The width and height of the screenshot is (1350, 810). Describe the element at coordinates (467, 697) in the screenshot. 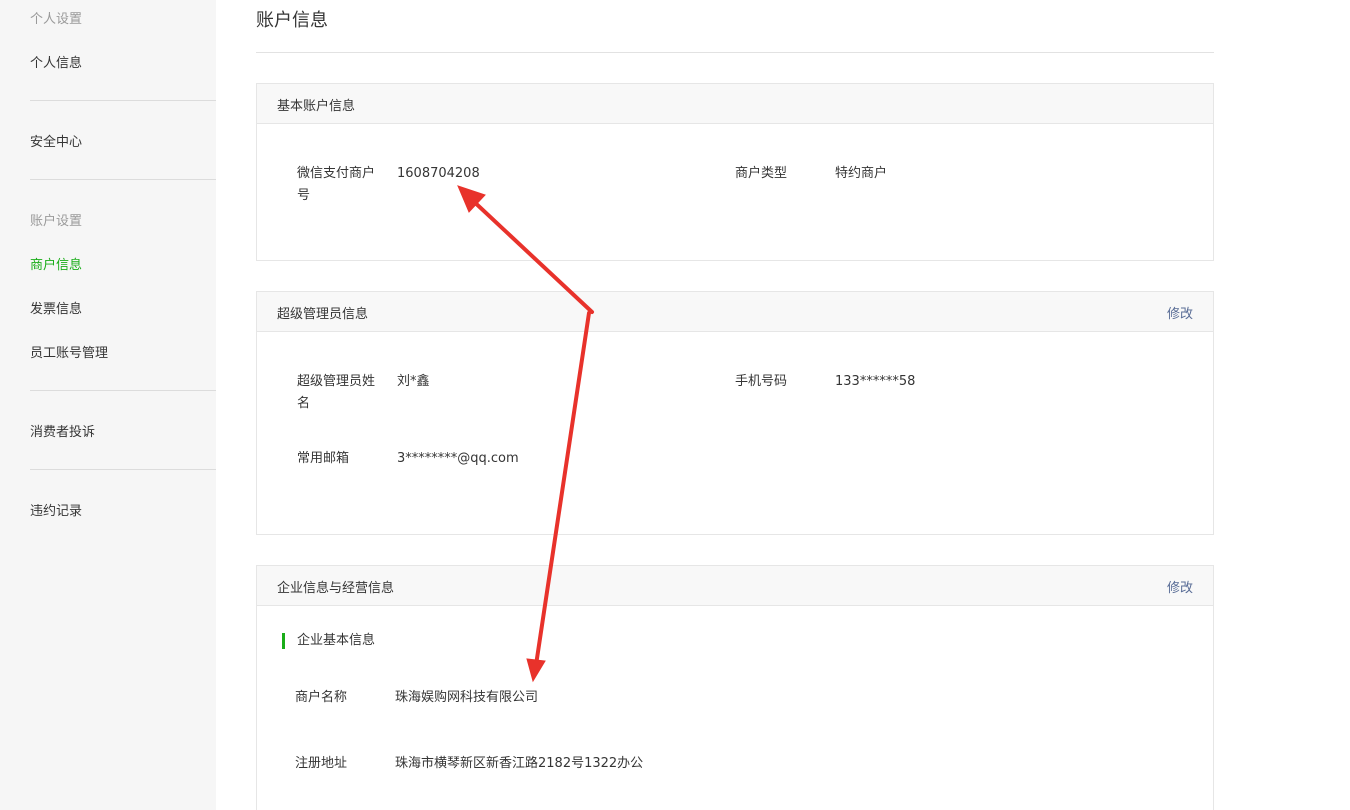

I see `merchant-name-value: 珠海娱购网科技有限公司` at that location.